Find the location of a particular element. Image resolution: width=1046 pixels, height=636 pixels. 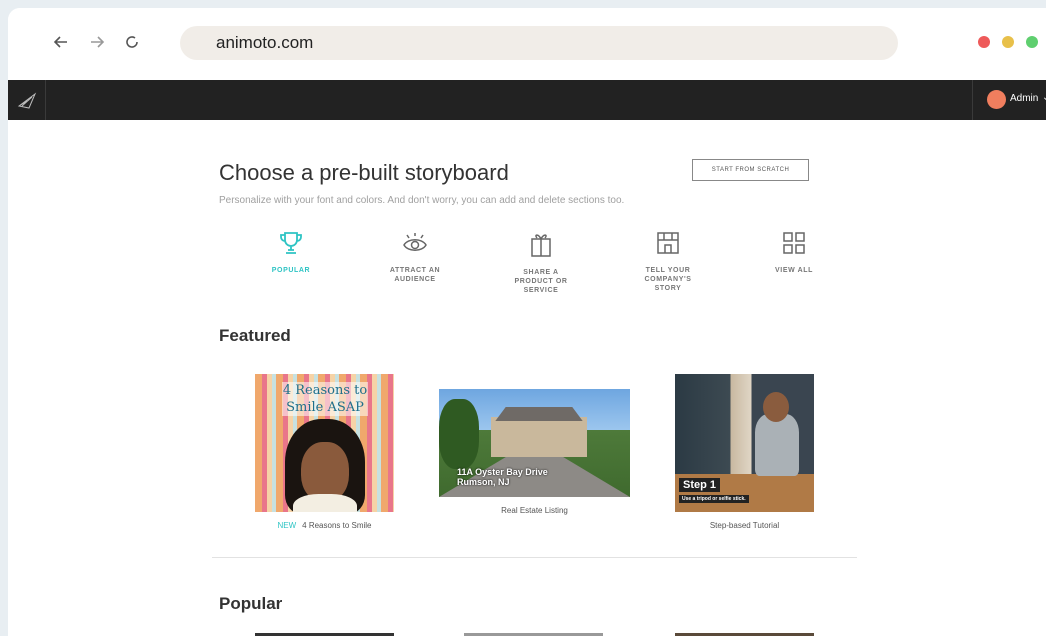

minimize-dot-icon is located at coordinates (1008, 42).